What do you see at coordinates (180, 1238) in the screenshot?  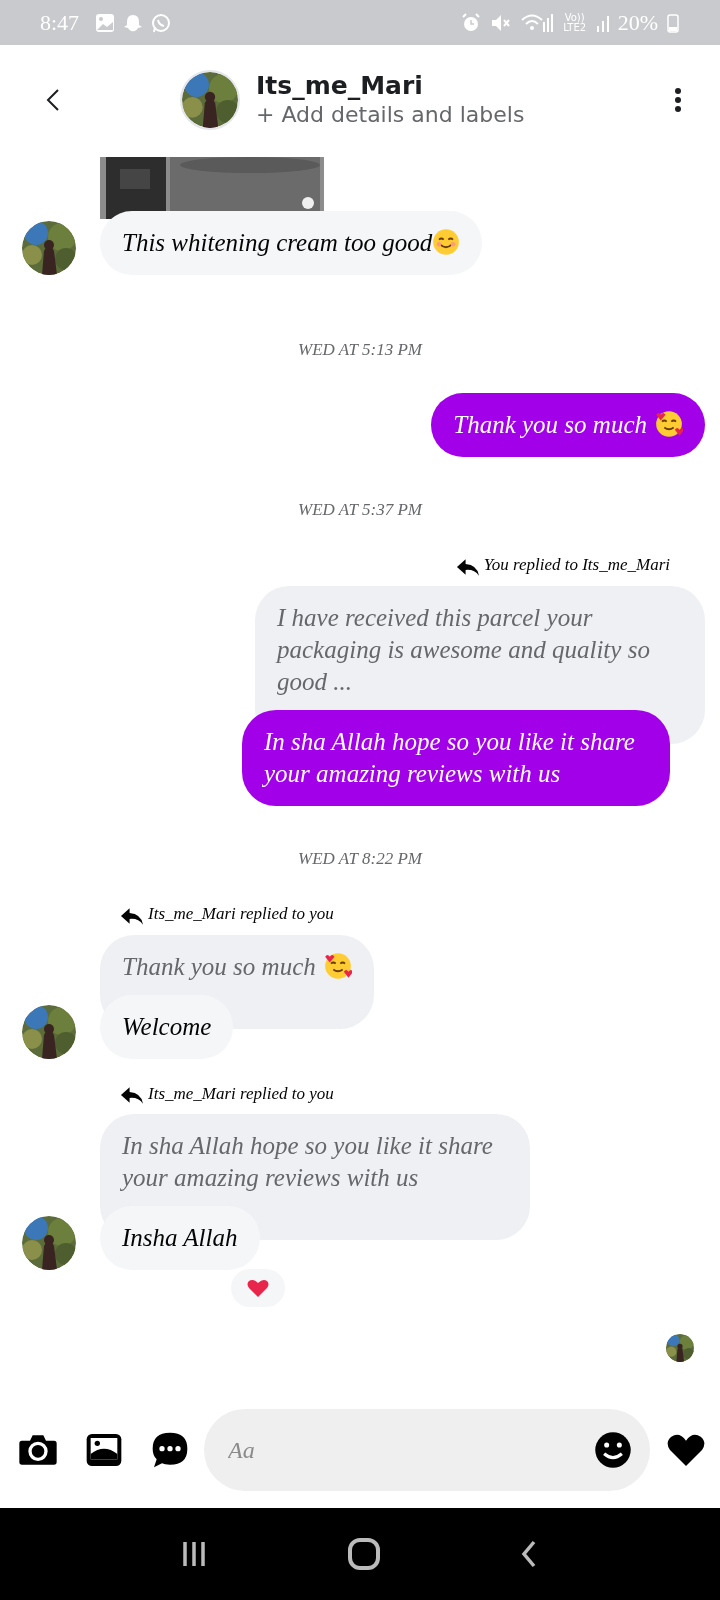 I see `message-bubble: Insha Allah` at bounding box center [180, 1238].